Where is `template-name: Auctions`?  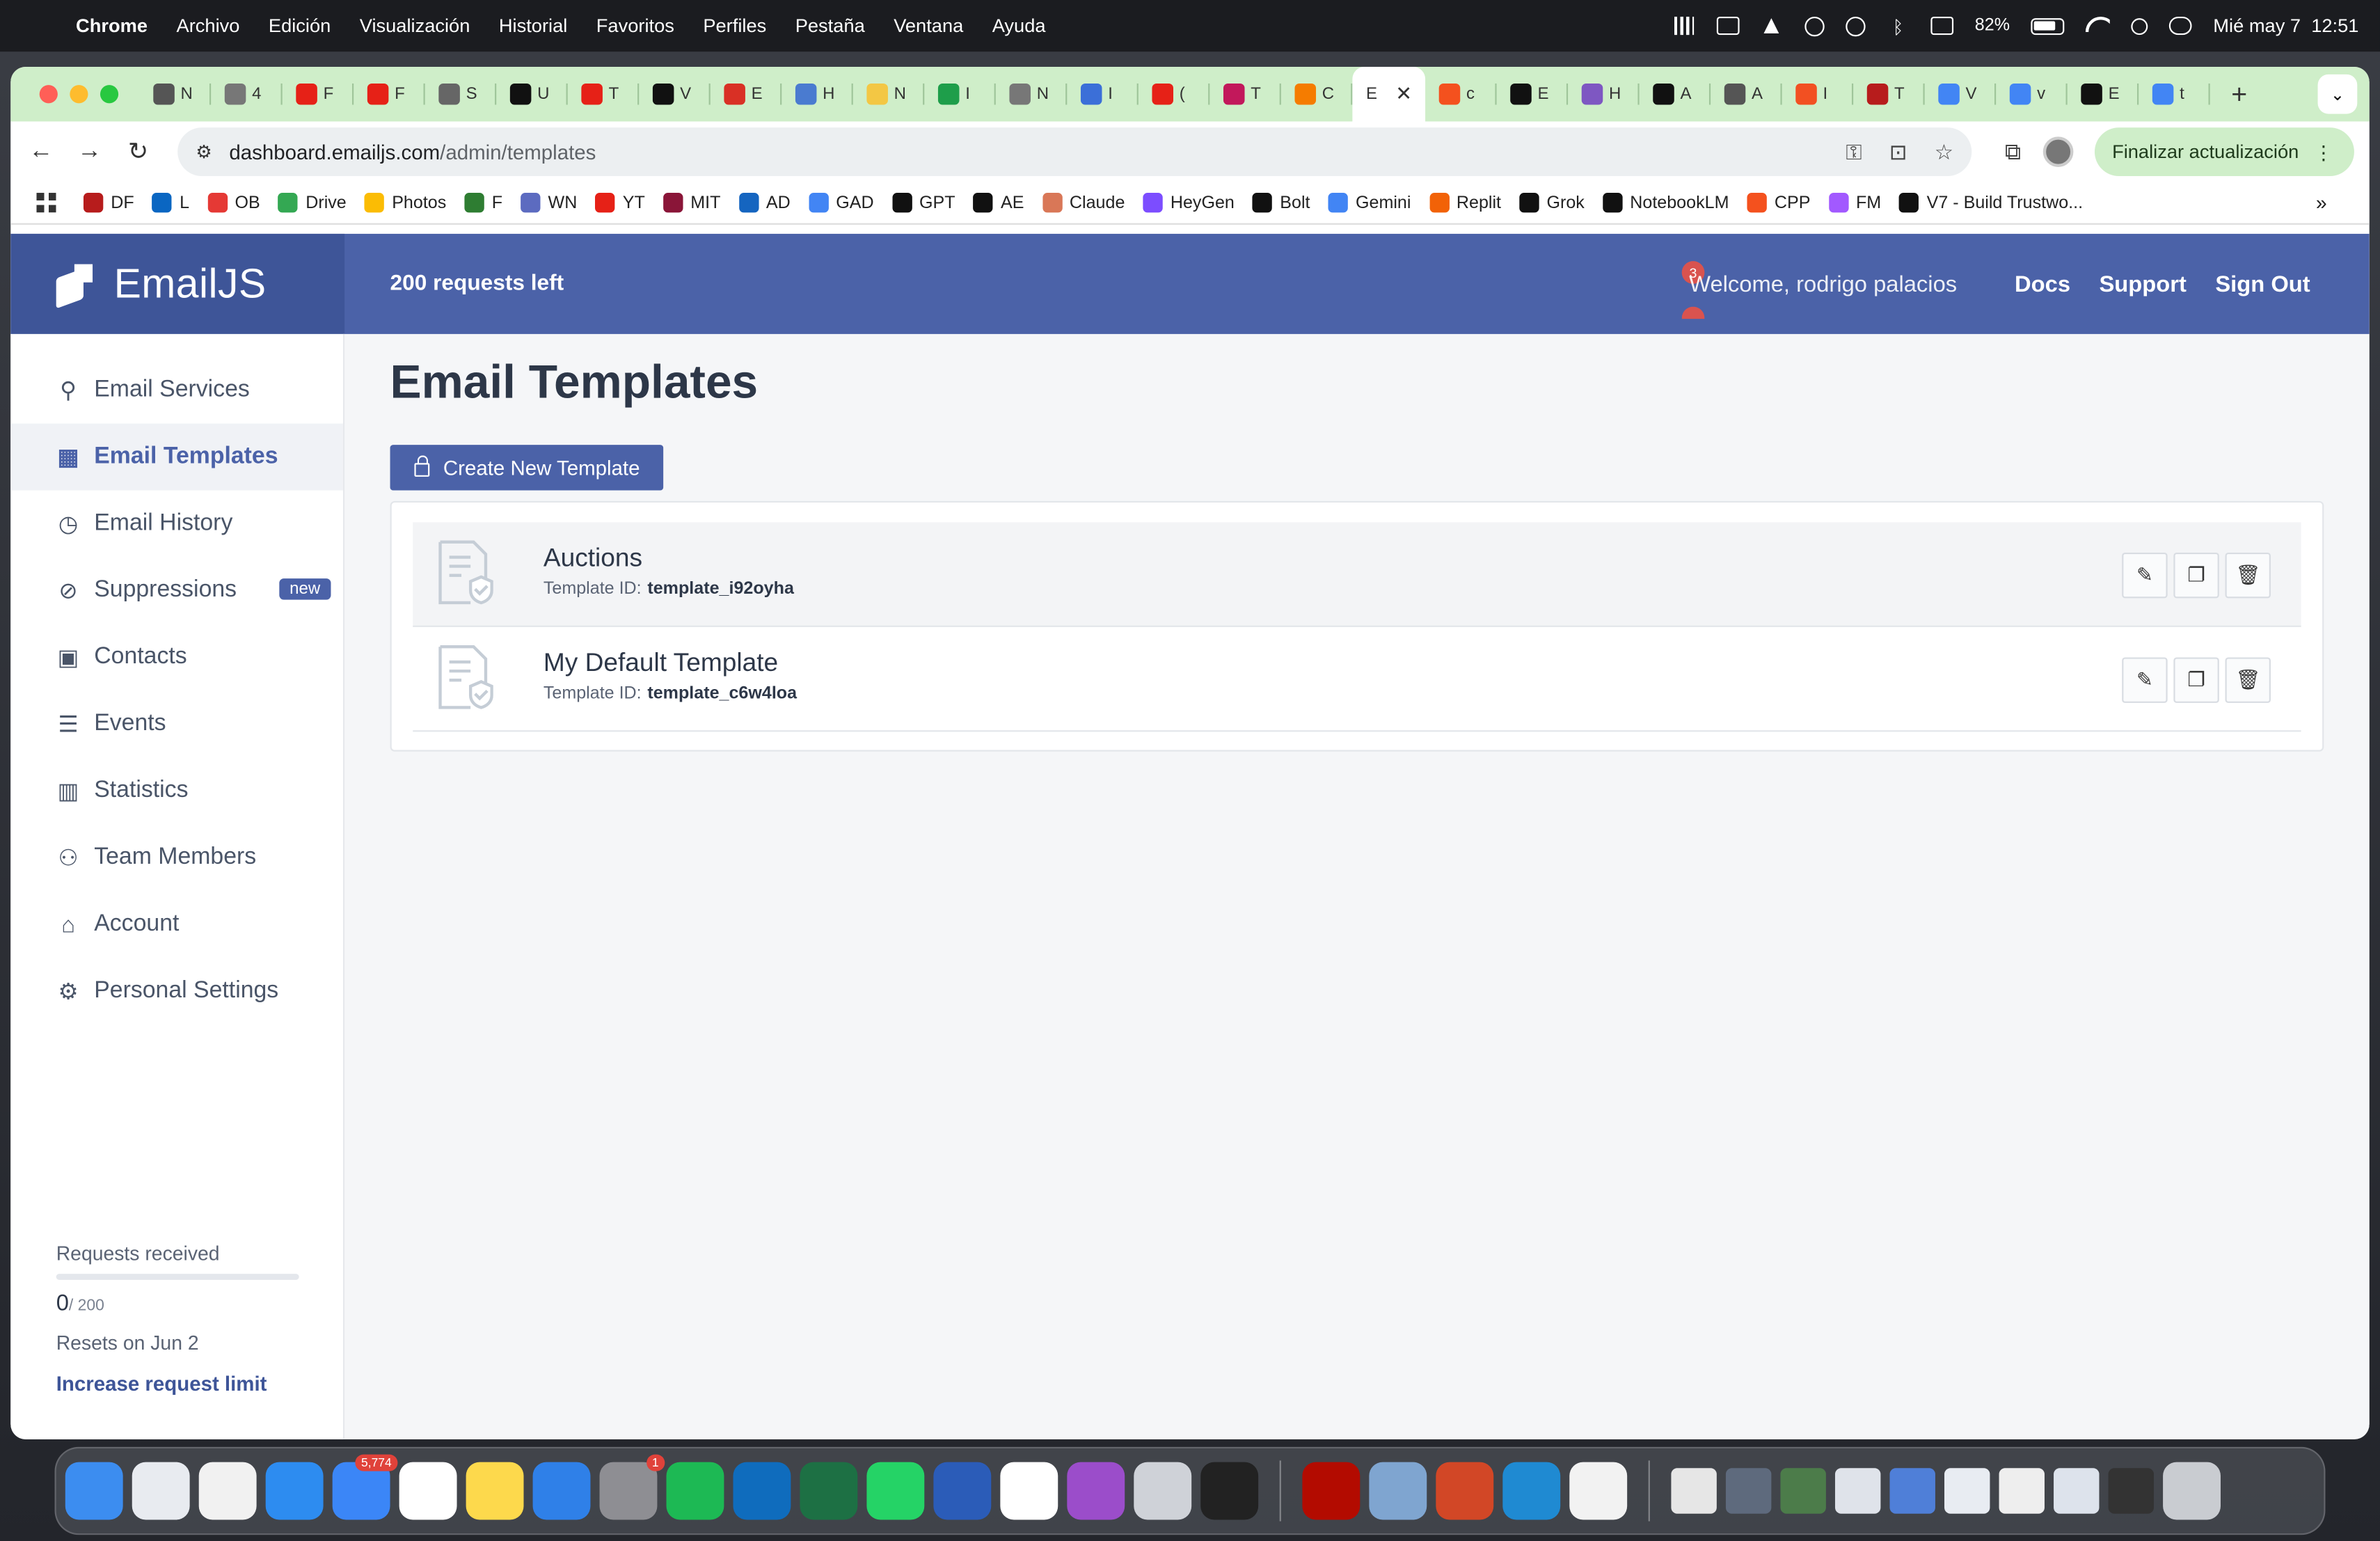 template-name: Auctions is located at coordinates (593, 559).